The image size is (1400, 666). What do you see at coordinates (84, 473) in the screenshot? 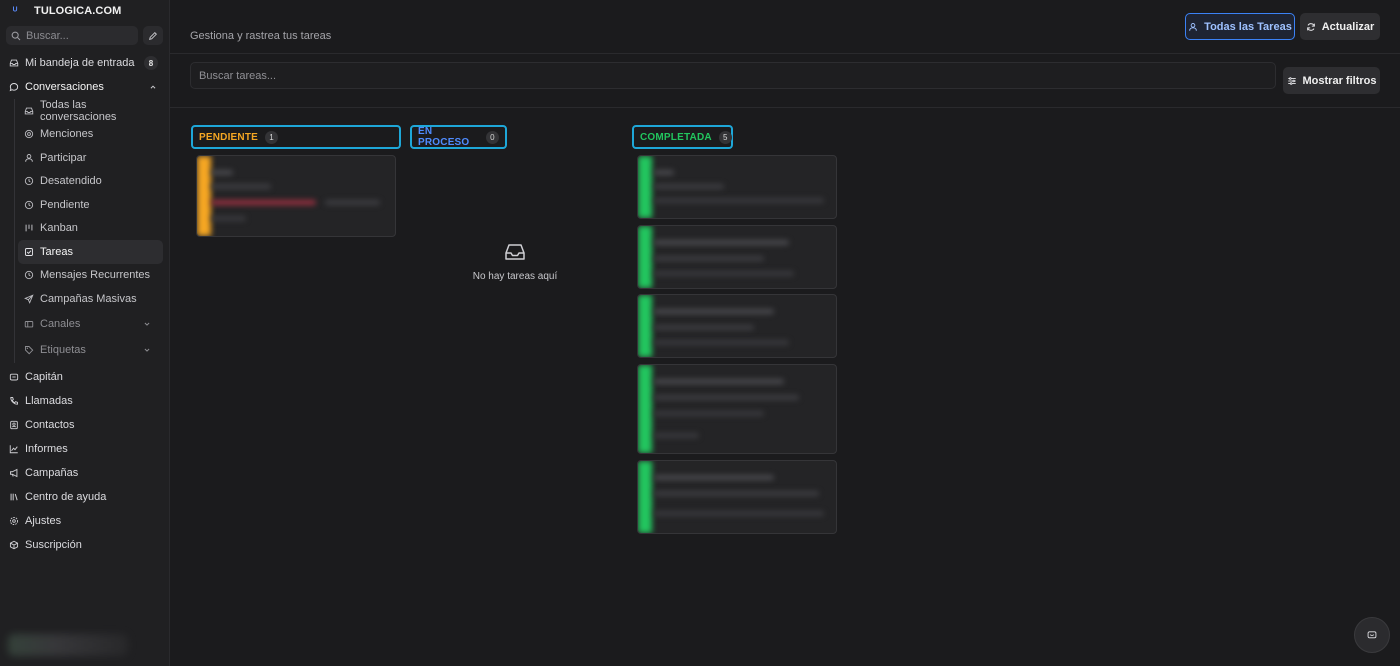
I see `sidebar-item-campaigns: Campañas` at bounding box center [84, 473].